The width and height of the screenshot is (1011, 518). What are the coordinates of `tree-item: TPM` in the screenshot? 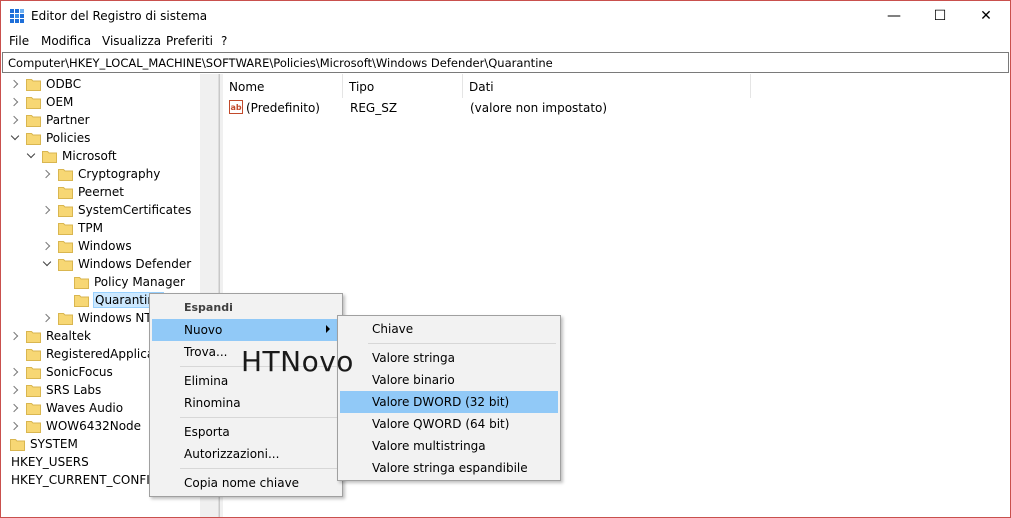 It's located at (73, 228).